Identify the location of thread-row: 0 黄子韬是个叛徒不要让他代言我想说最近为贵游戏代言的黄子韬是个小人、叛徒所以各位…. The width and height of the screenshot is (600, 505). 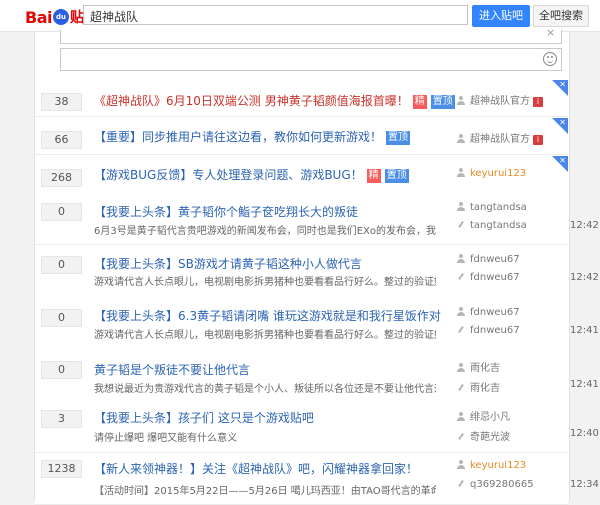
(317, 379).